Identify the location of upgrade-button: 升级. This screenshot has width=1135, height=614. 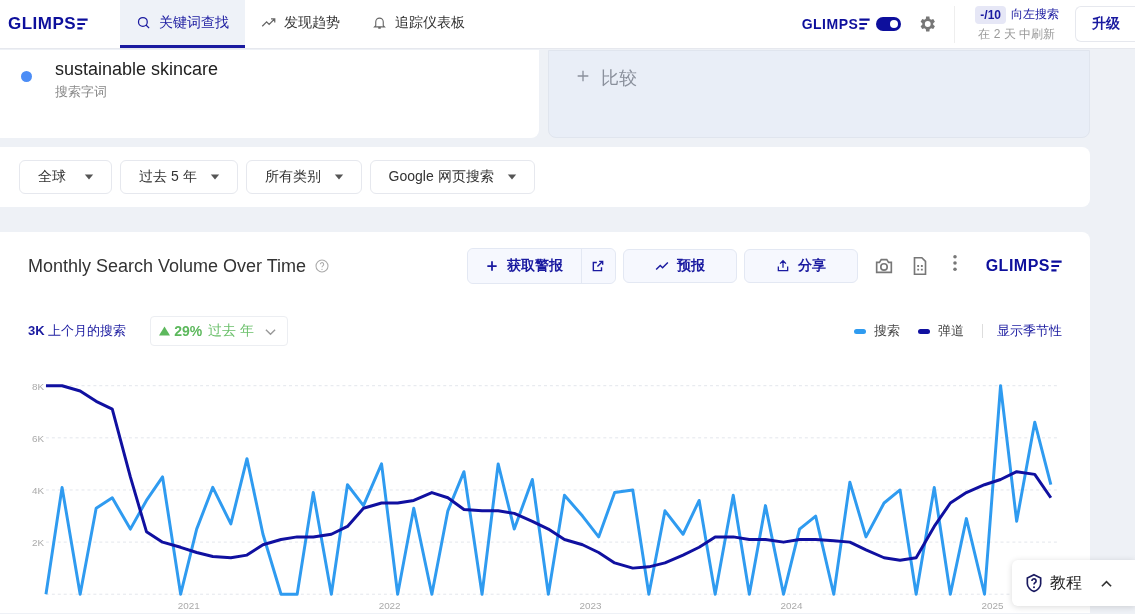
(1105, 24).